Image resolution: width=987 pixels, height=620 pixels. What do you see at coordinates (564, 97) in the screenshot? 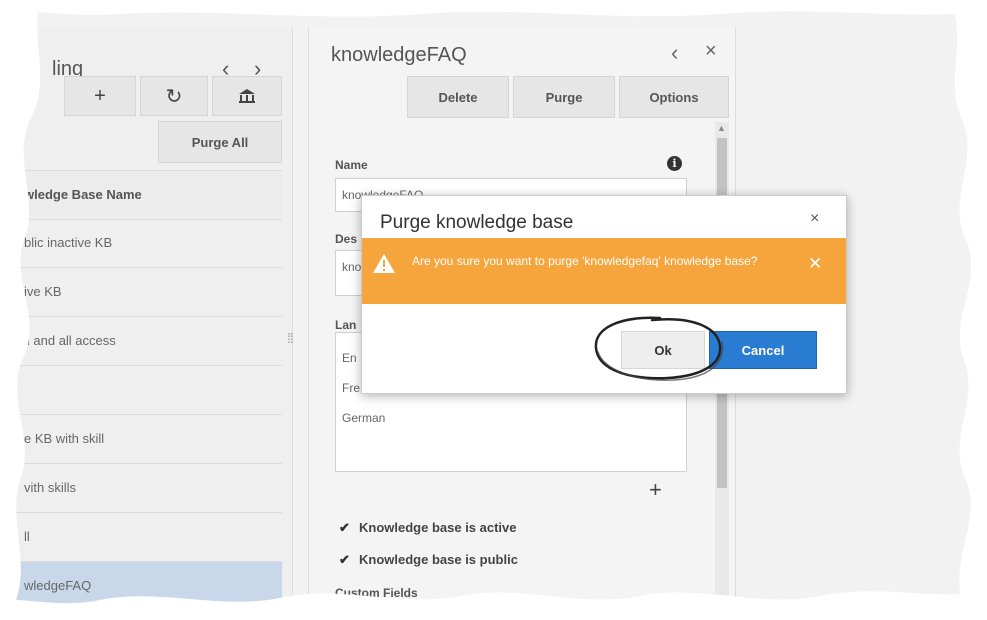
I see `purge-button: Purge` at bounding box center [564, 97].